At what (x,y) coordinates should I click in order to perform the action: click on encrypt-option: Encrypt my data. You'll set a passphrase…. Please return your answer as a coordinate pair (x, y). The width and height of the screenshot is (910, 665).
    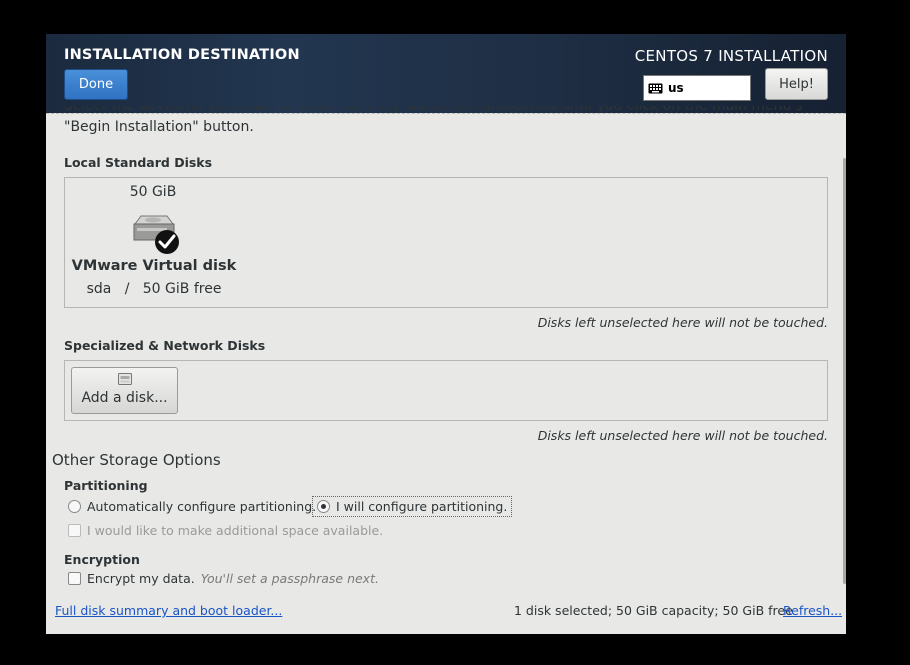
    Looking at the image, I should click on (223, 578).